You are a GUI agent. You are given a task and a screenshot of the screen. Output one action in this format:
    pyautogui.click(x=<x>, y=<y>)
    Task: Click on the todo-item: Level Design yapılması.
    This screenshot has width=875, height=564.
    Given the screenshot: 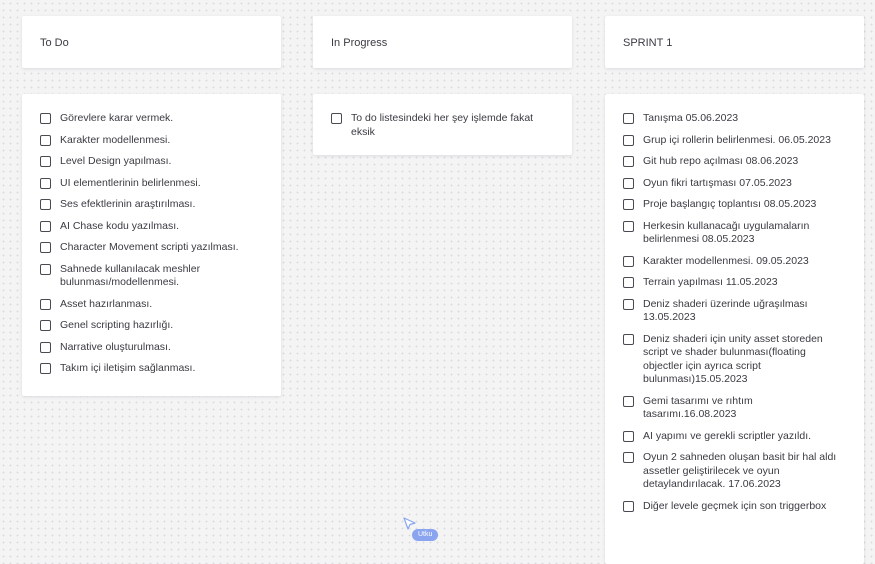 What is the action you would take?
    pyautogui.click(x=155, y=162)
    